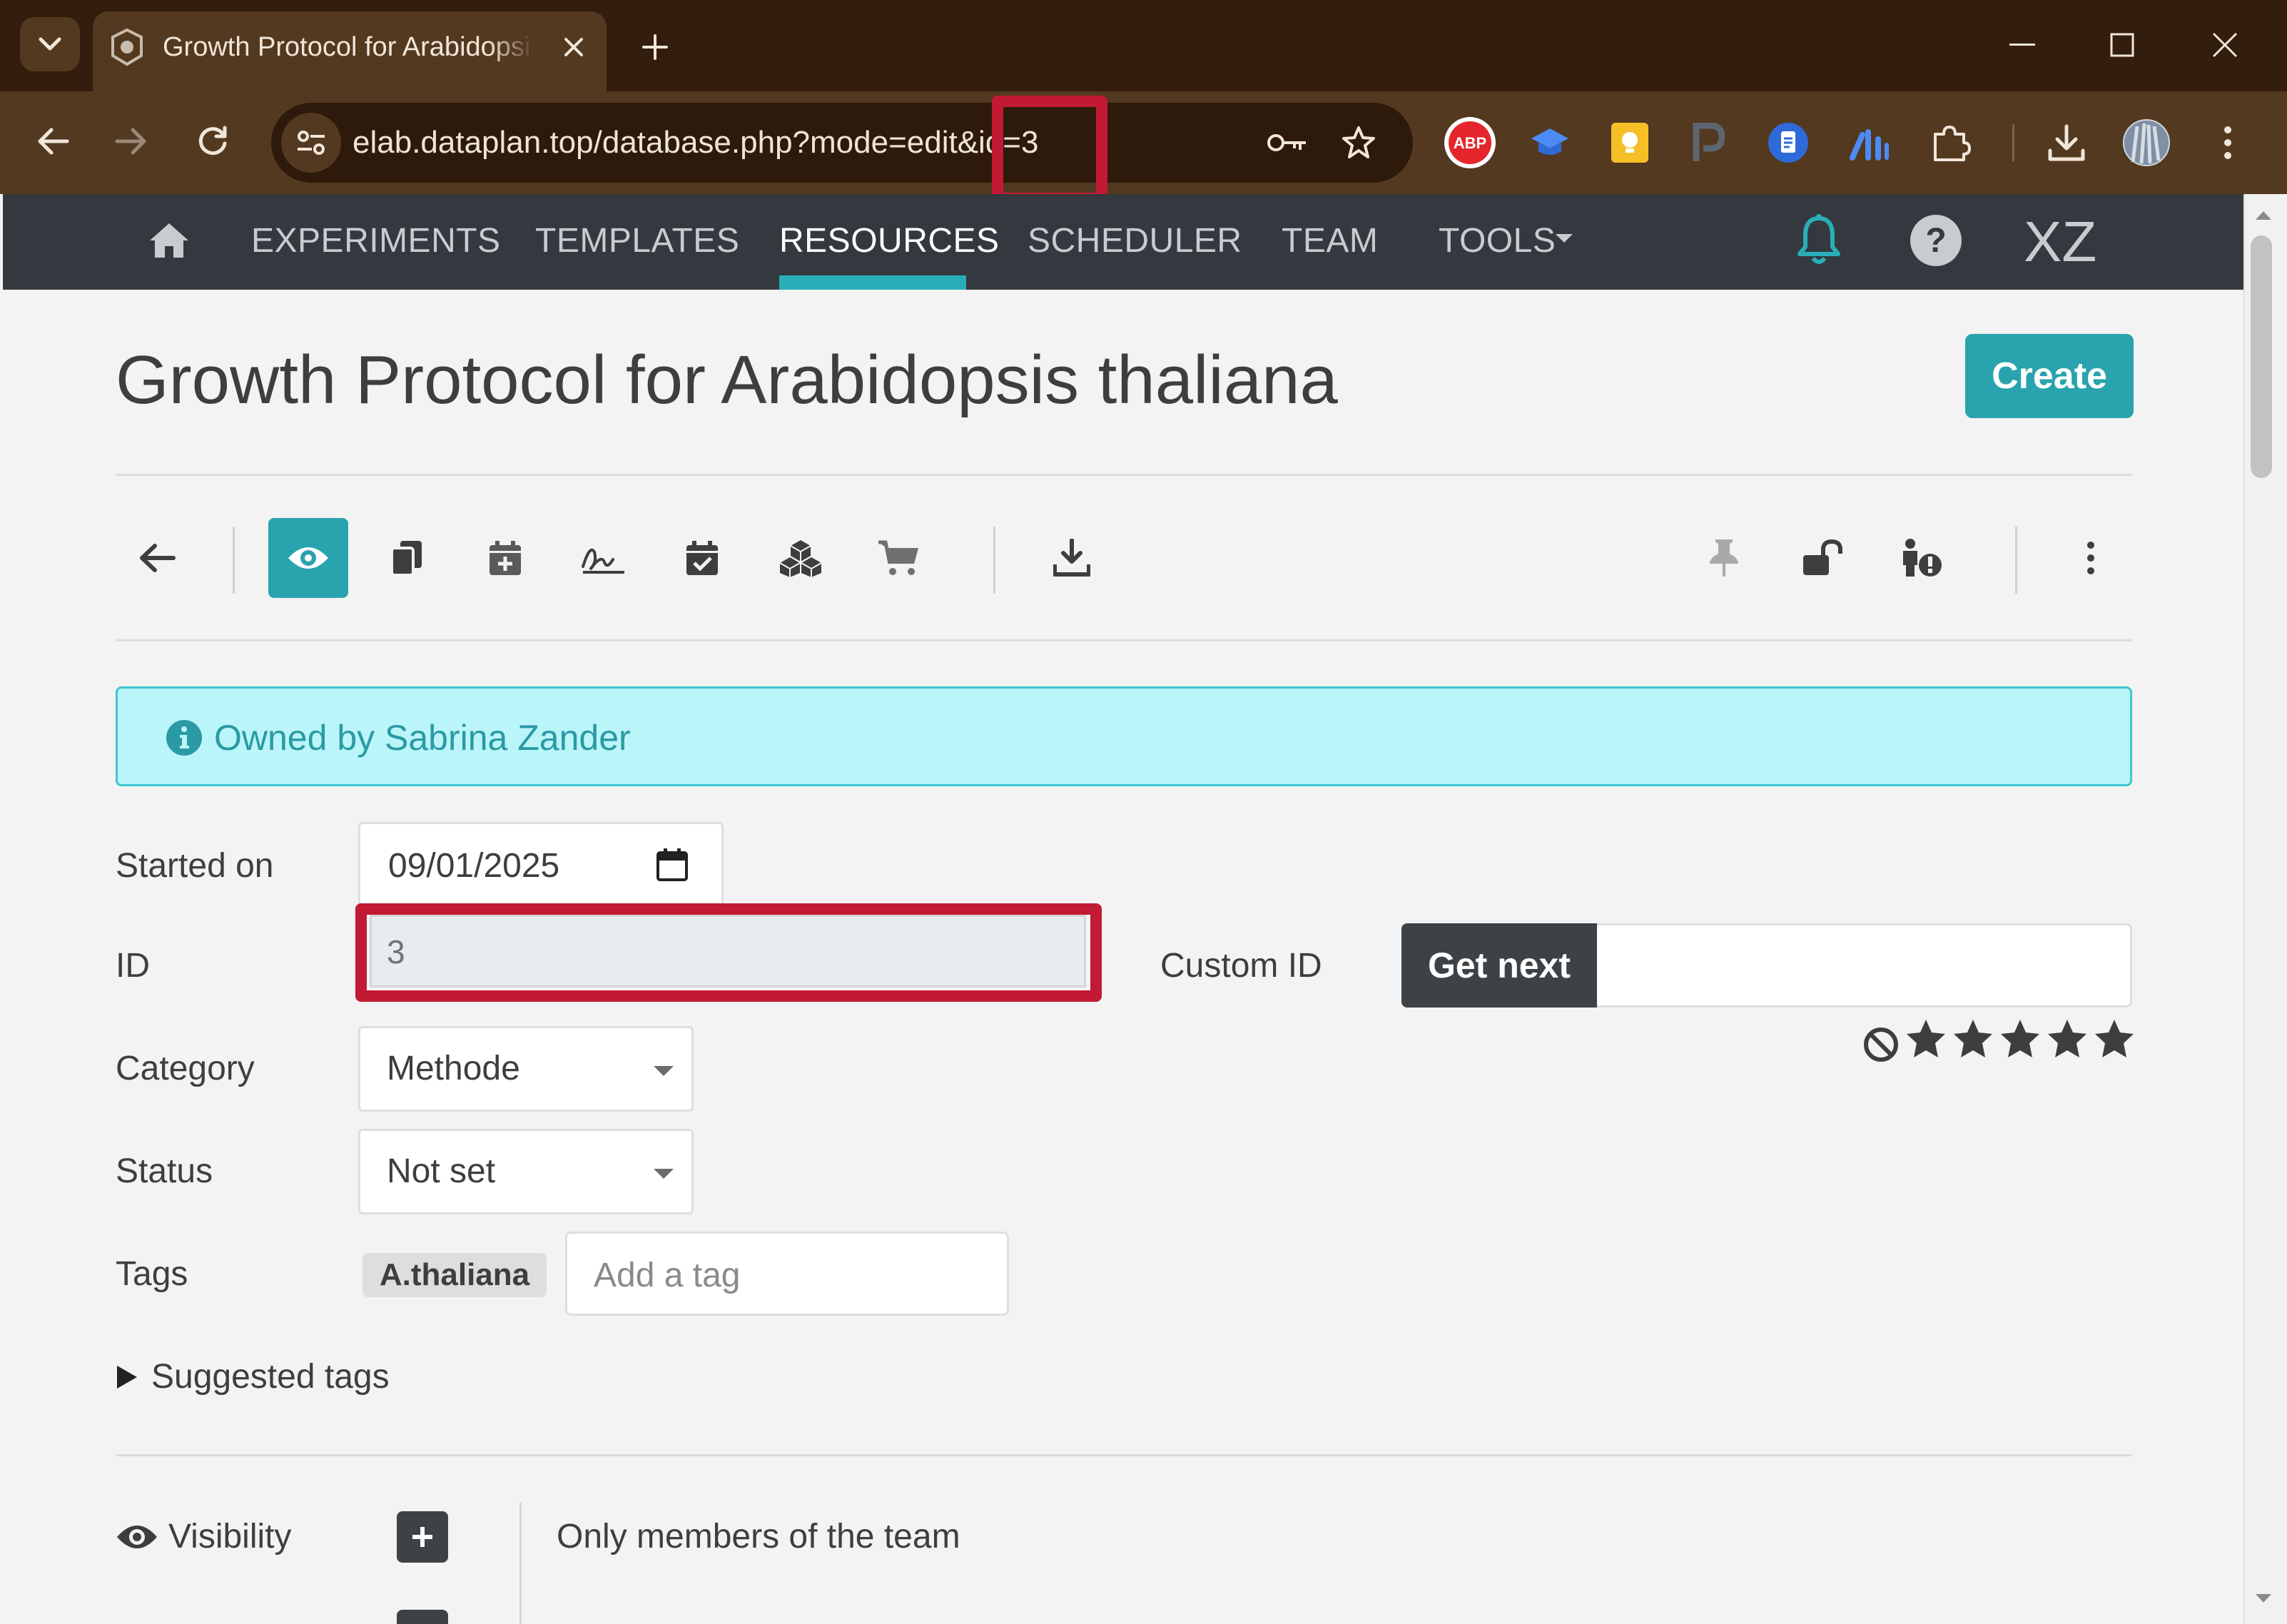 The height and width of the screenshot is (1624, 2287). What do you see at coordinates (505, 558) in the screenshot?
I see `calendar-plus-icon` at bounding box center [505, 558].